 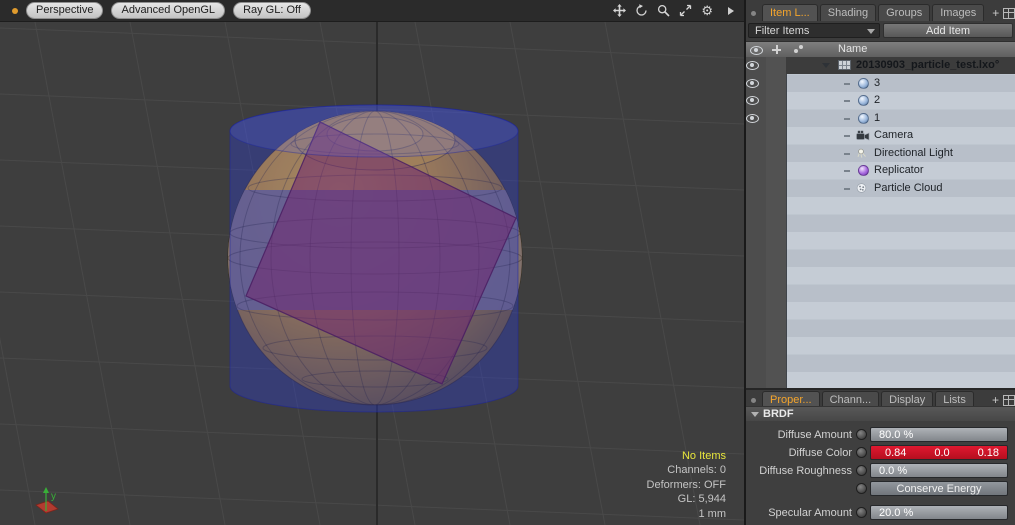 What do you see at coordinates (814, 435) in the screenshot?
I see `diffuse-amount-label: Diffuse Amount` at bounding box center [814, 435].